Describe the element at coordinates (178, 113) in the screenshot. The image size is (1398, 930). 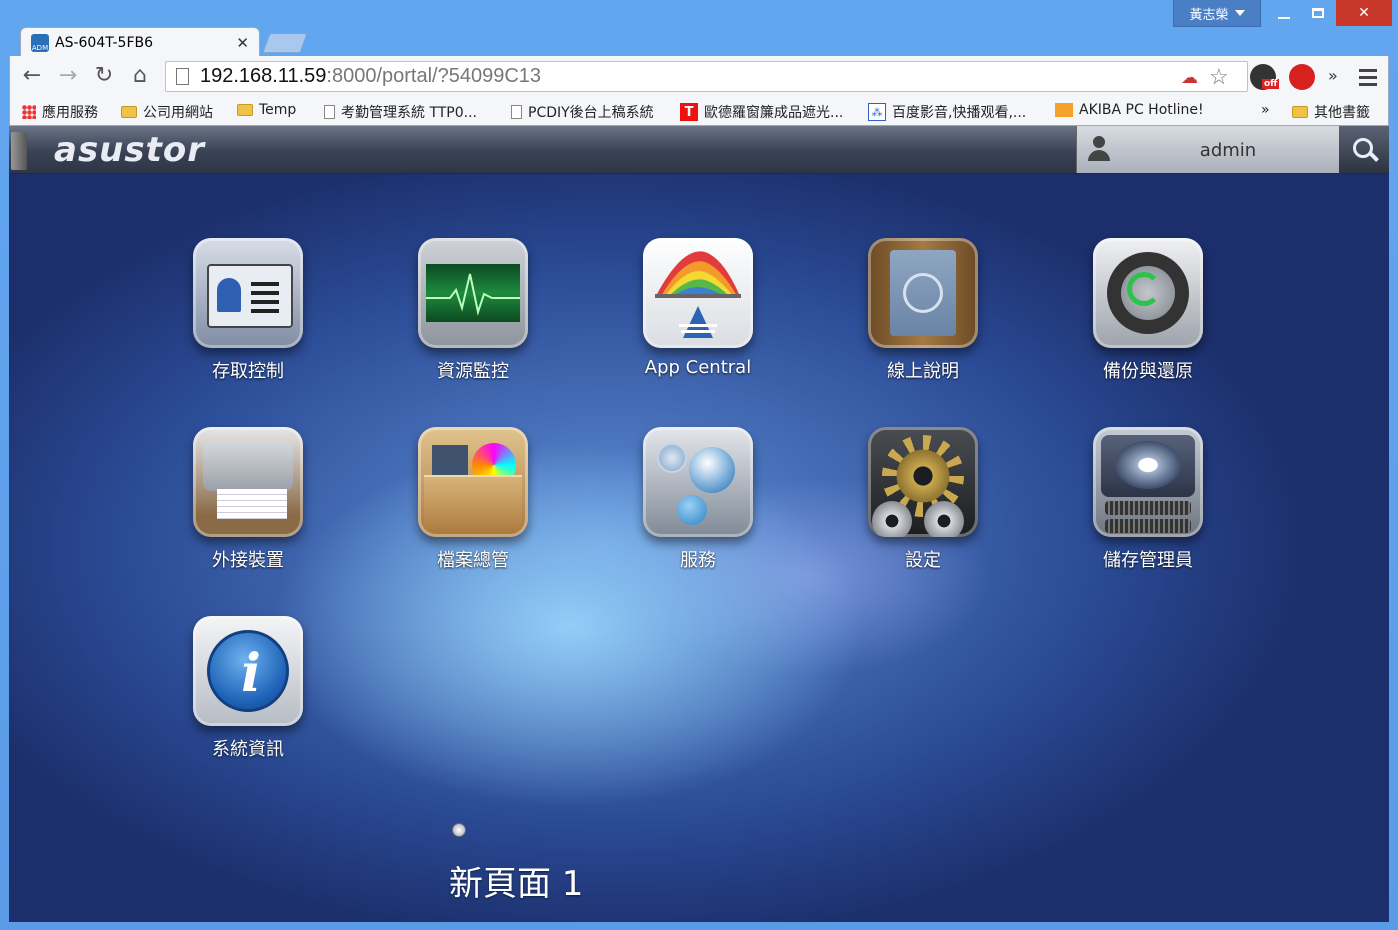
I see `bookmark-label: 公司用網站` at that location.